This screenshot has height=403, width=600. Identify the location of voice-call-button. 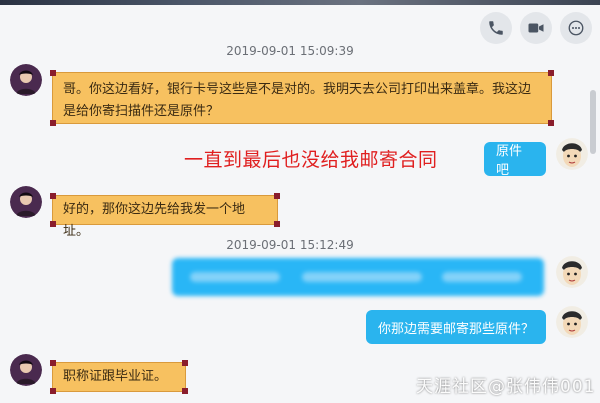
(496, 28).